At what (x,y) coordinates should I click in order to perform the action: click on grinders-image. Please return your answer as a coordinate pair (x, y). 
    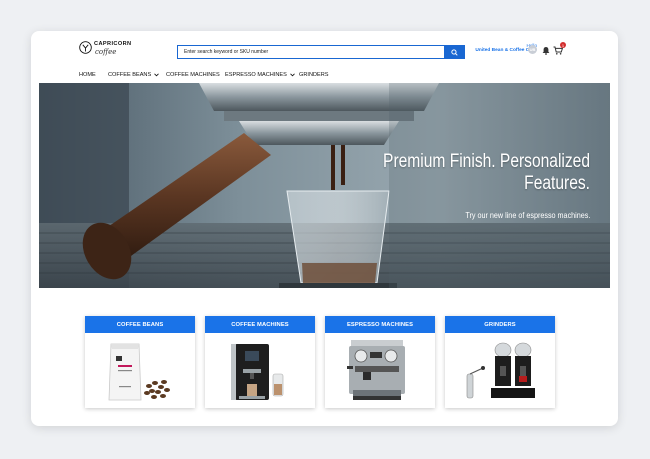
    Looking at the image, I should click on (500, 370).